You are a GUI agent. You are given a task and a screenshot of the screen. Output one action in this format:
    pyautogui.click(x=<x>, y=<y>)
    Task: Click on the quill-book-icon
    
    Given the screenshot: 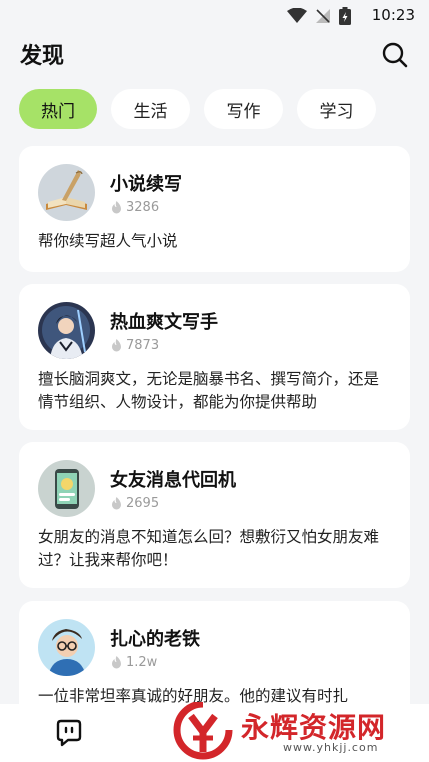 What is the action you would take?
    pyautogui.click(x=66, y=192)
    